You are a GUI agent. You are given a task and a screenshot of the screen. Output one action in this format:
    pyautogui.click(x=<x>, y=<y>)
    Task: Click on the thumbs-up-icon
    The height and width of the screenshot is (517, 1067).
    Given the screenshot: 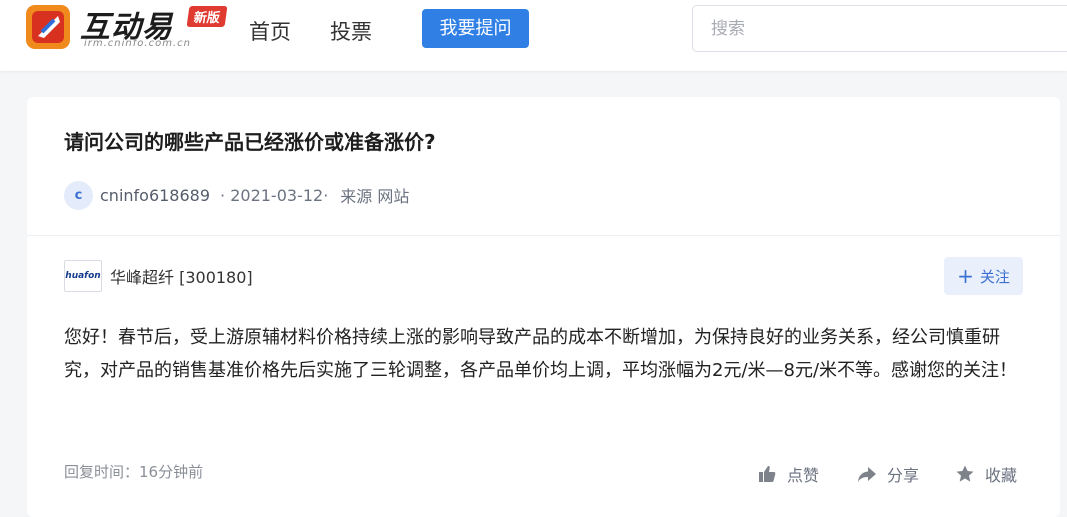 What is the action you would take?
    pyautogui.click(x=767, y=474)
    